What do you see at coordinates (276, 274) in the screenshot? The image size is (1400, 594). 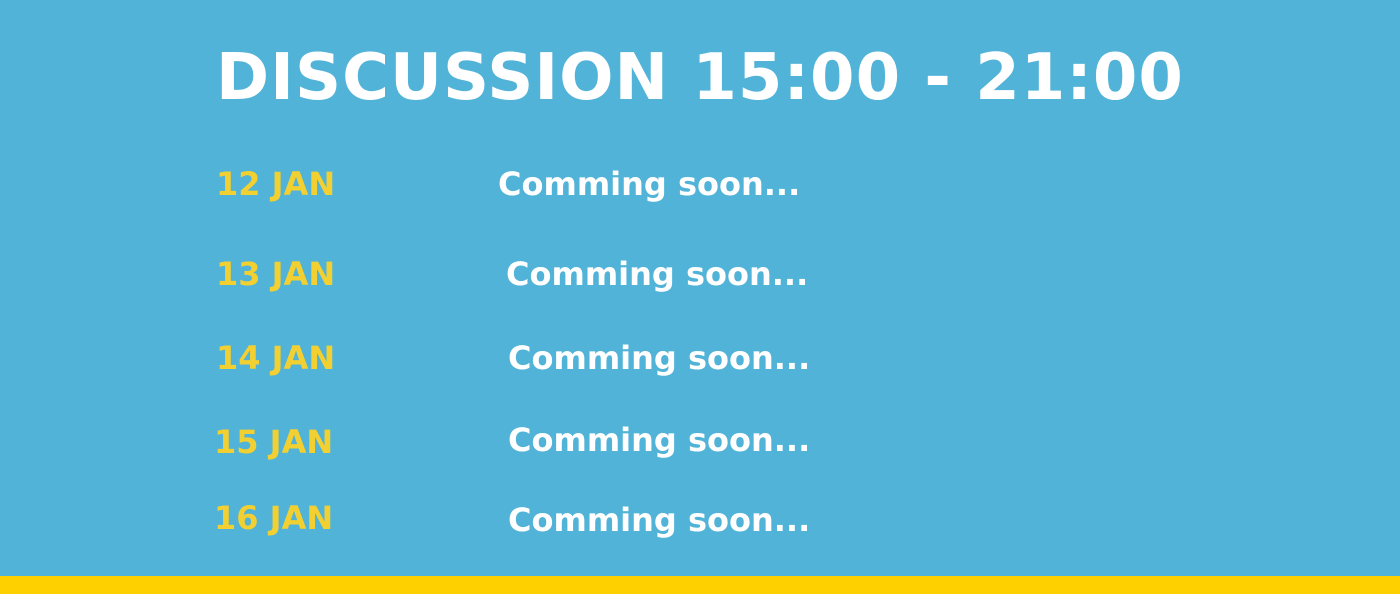 I see `schedule-date: 13 JAN` at bounding box center [276, 274].